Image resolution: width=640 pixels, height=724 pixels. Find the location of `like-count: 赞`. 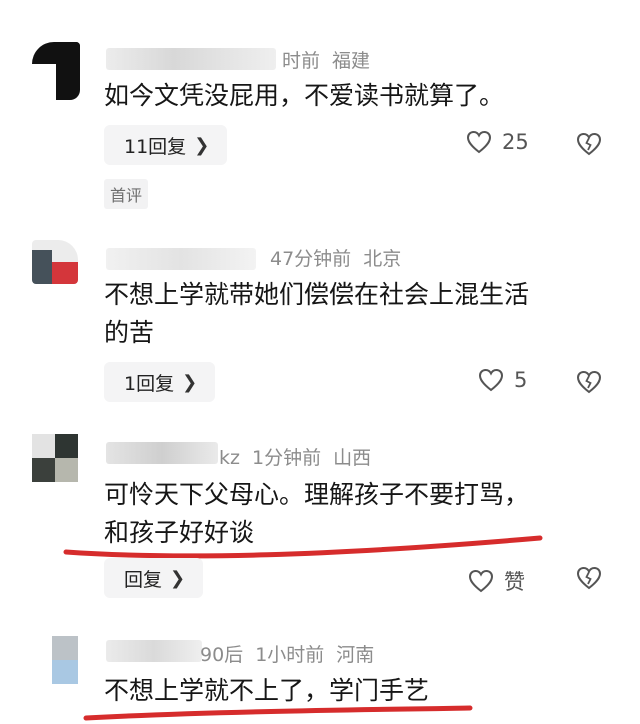

like-count: 赞 is located at coordinates (514, 582).